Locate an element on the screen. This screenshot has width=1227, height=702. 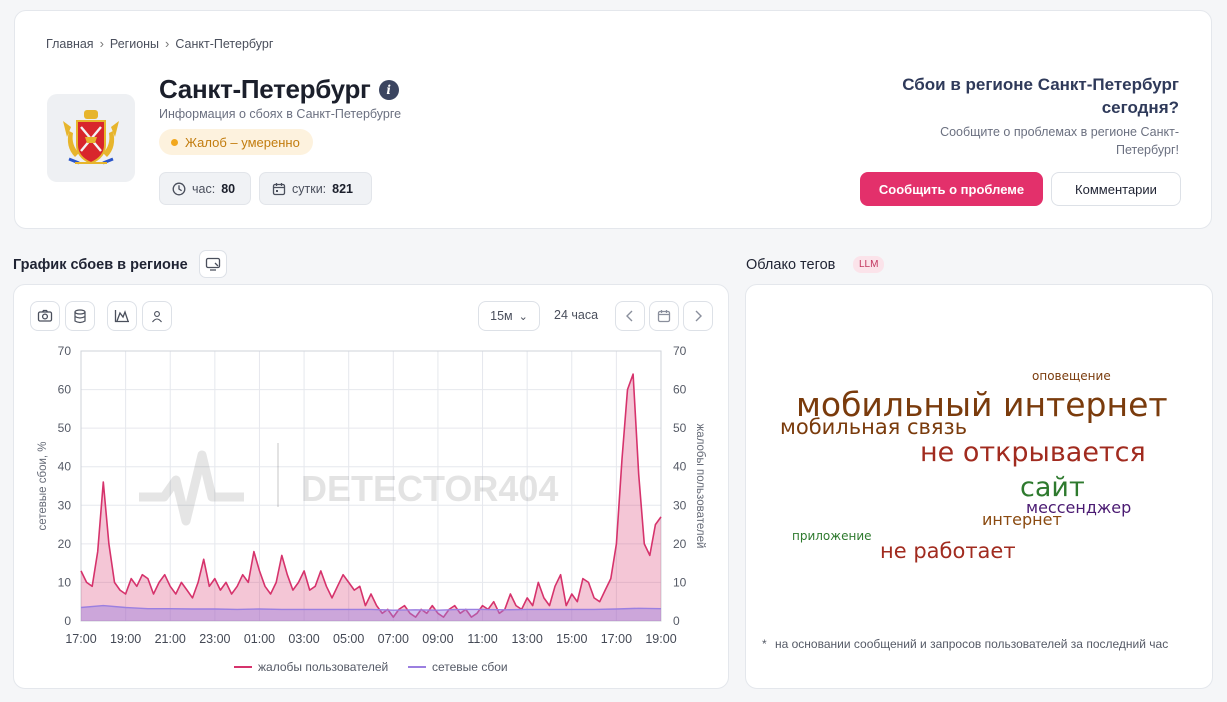
y-tick-right: 30 is located at coordinates (680, 505).